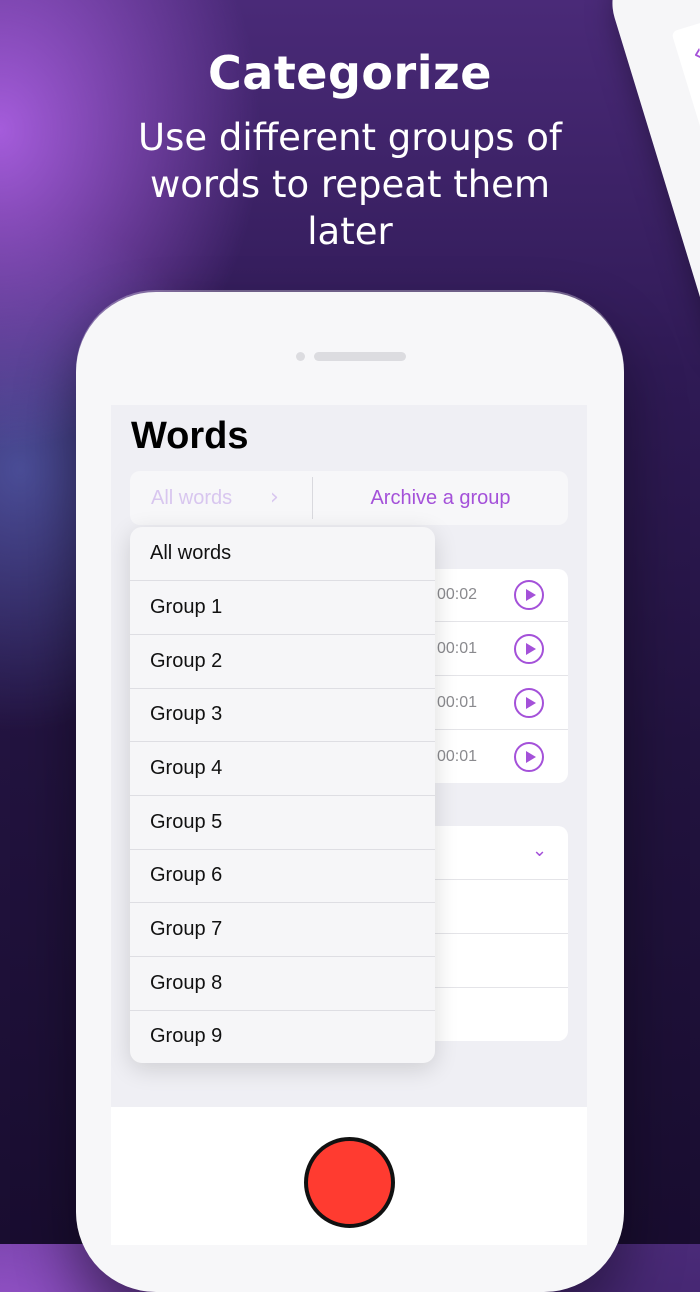  Describe the element at coordinates (539, 850) in the screenshot. I see `chevron-down-icon: ⌄` at that location.